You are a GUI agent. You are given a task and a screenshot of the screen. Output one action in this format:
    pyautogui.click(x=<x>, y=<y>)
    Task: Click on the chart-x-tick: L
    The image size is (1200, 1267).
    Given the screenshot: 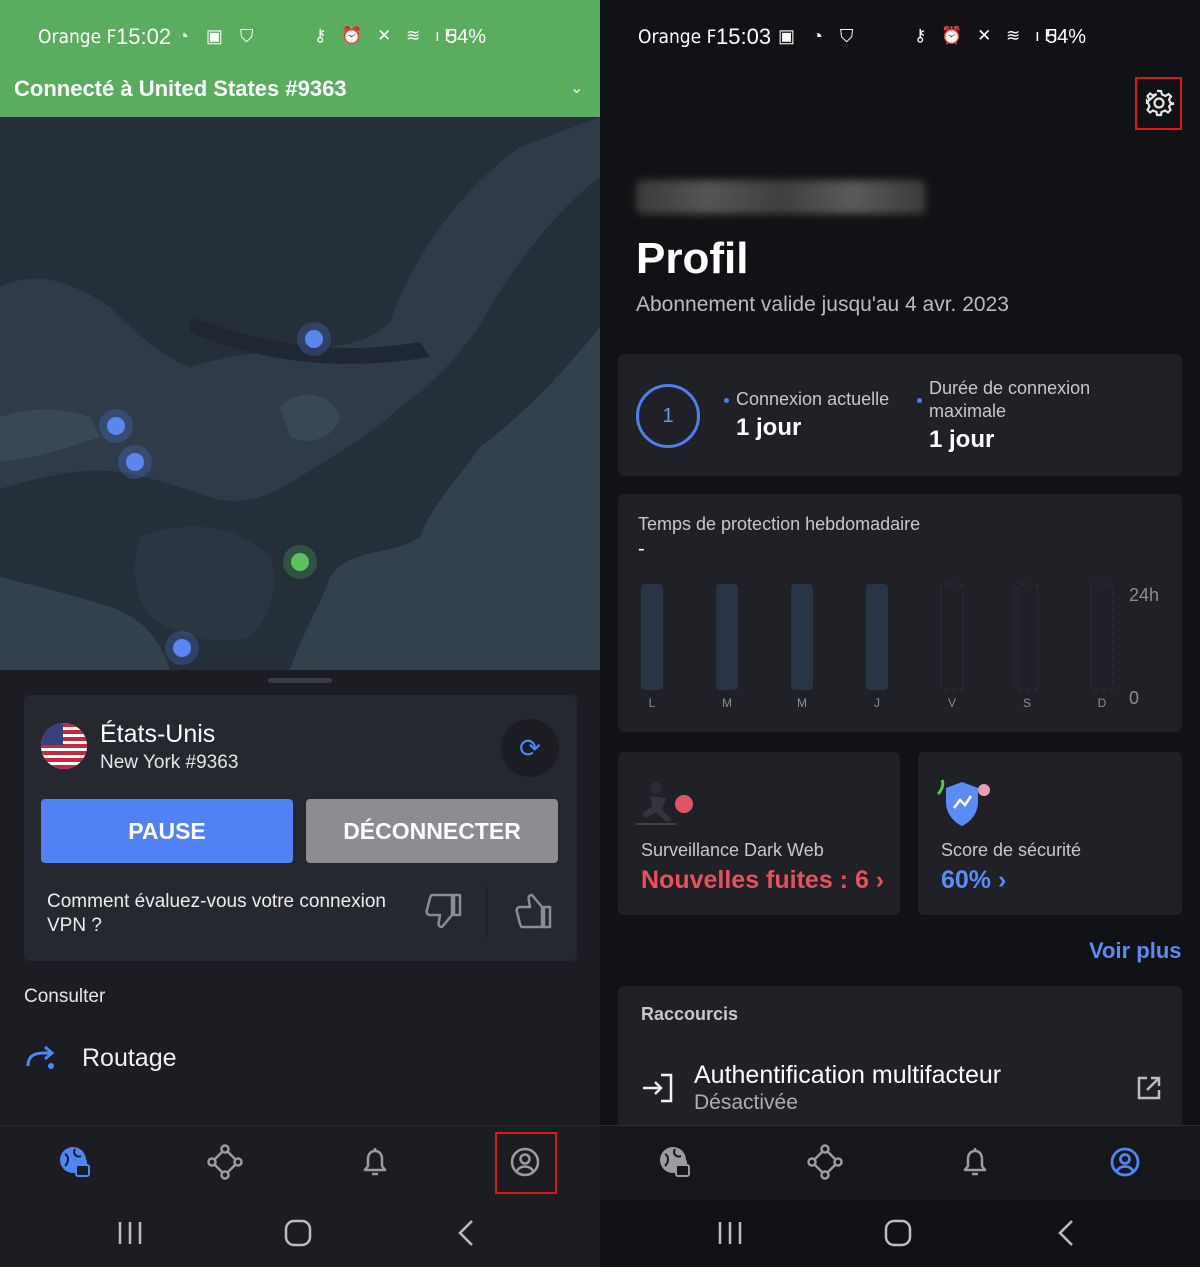 What is the action you would take?
    pyautogui.click(x=652, y=703)
    